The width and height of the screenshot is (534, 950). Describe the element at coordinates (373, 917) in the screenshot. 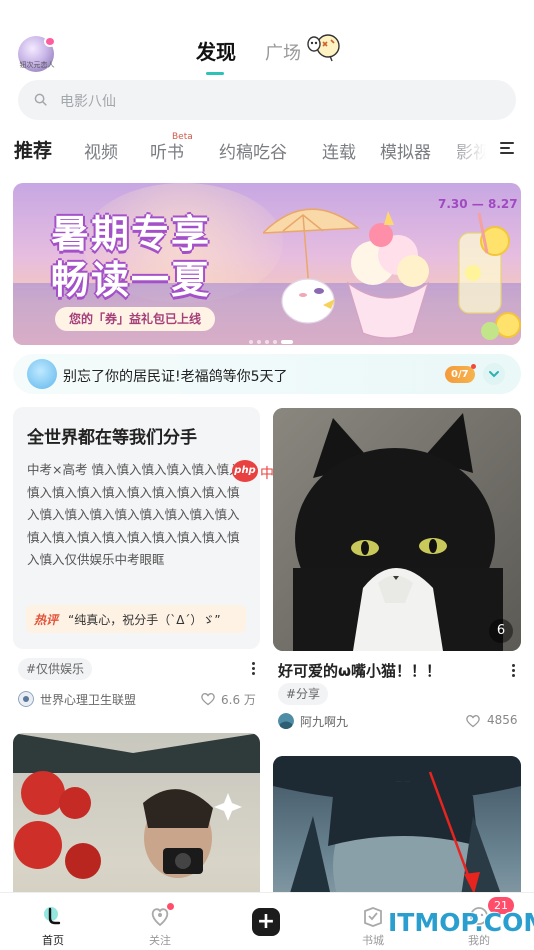

I see `bookshelf-icon` at that location.